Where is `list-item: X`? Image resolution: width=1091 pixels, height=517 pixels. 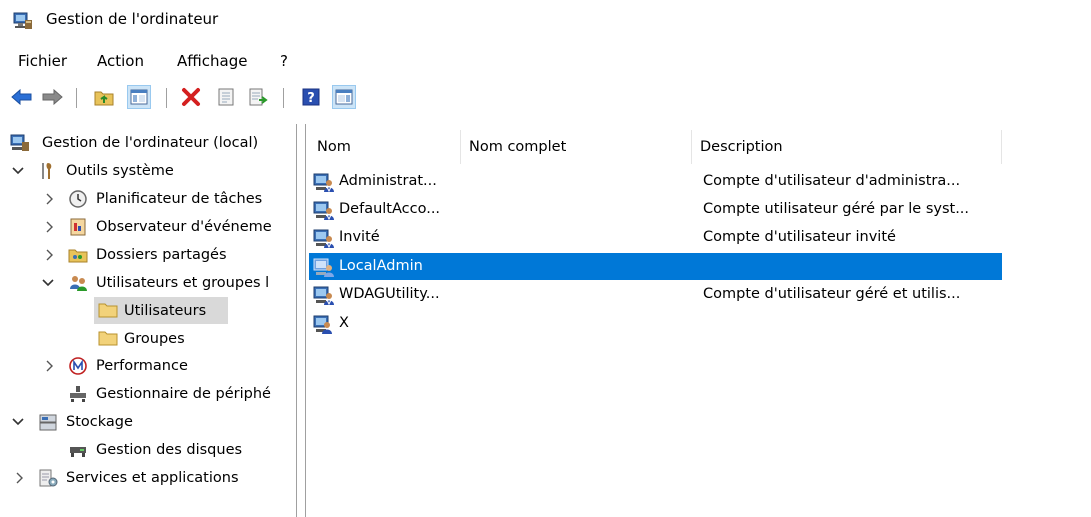 list-item: X is located at coordinates (655, 323).